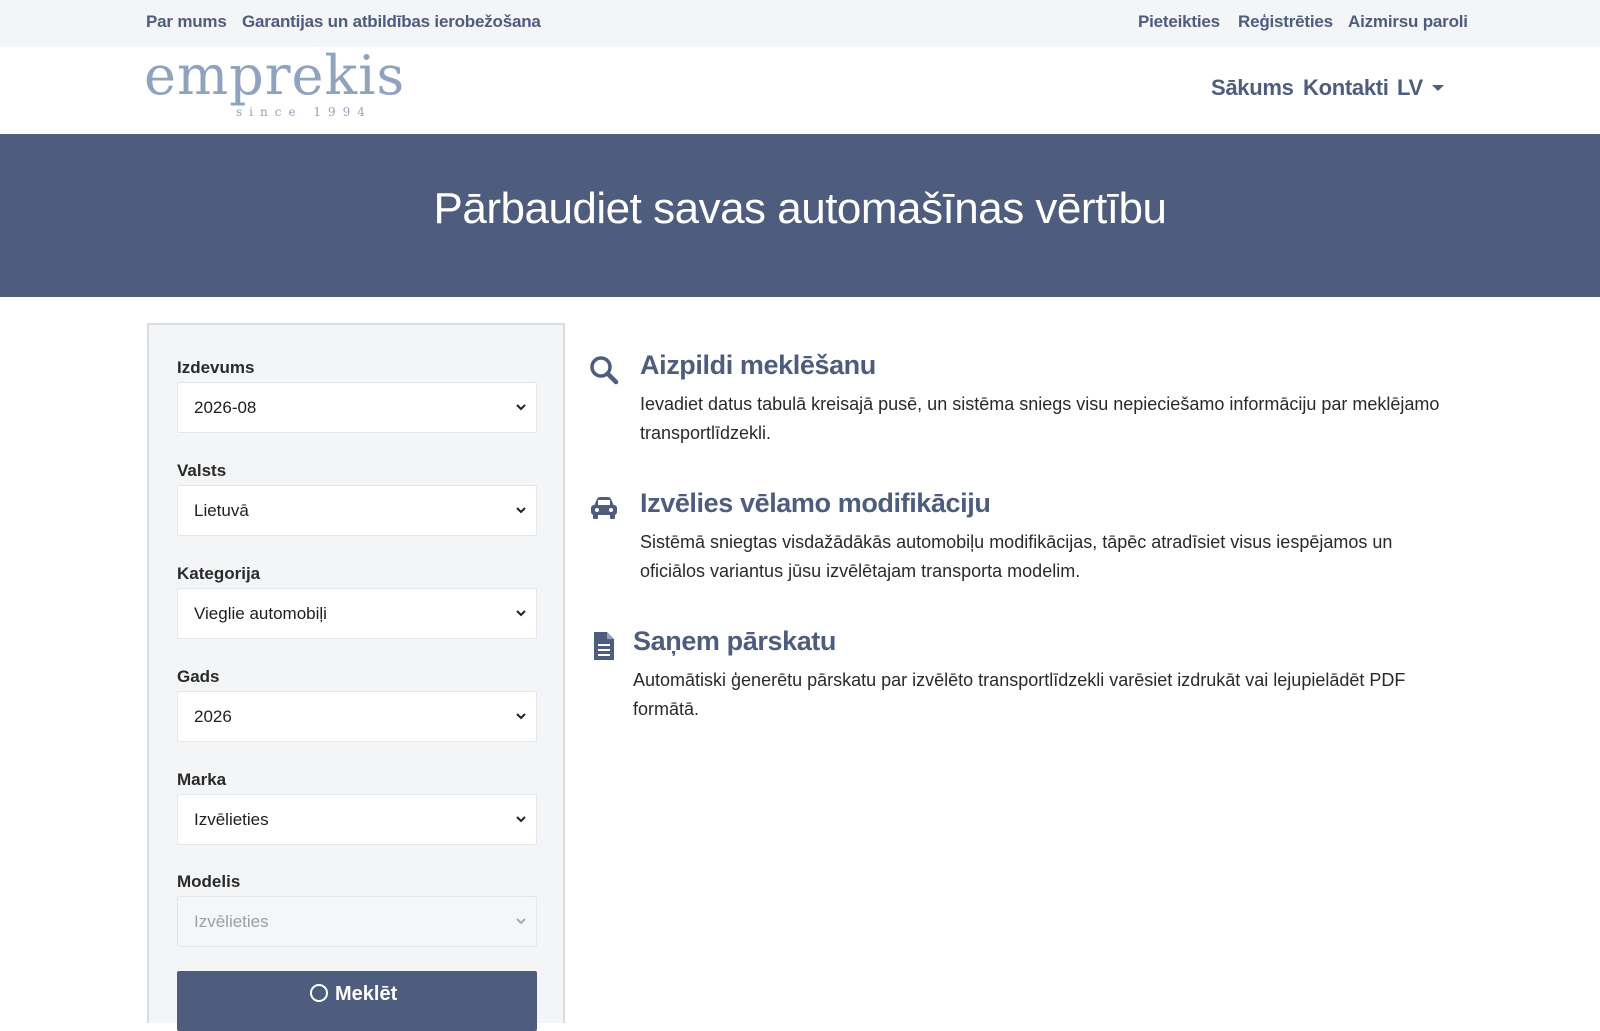  Describe the element at coordinates (815, 503) in the screenshot. I see `feature-title-choose-modification: Izvēlies vēlamo modifikāciju` at that location.